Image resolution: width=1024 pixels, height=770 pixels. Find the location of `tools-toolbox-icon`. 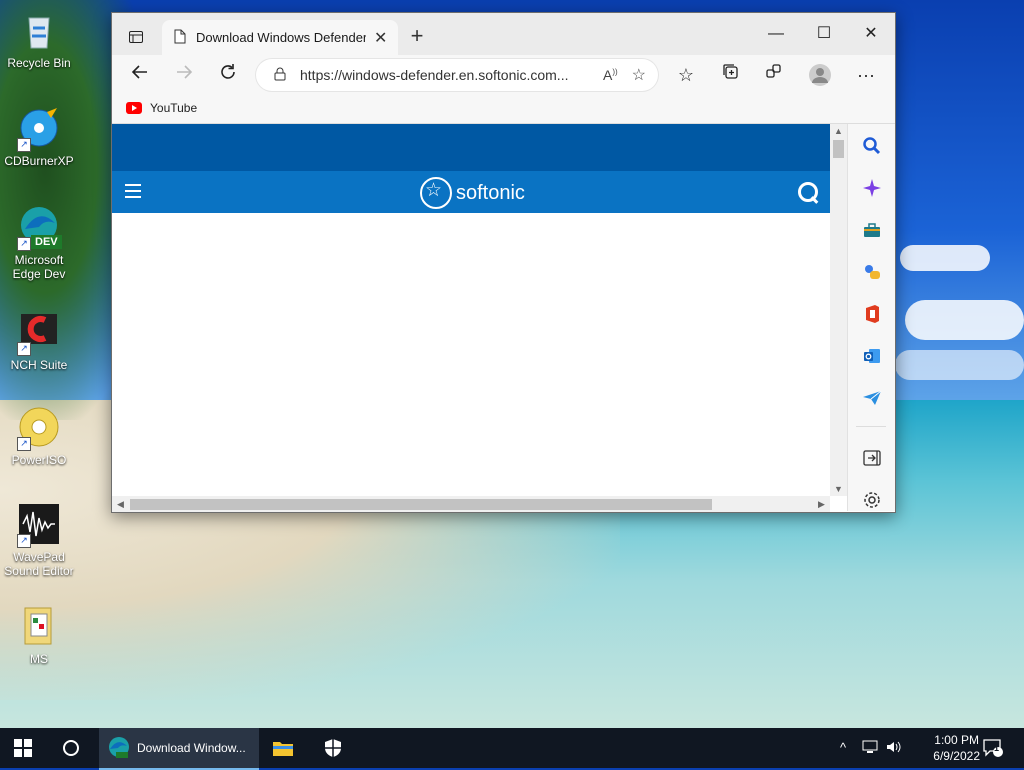

tools-toolbox-icon is located at coordinates (872, 230).